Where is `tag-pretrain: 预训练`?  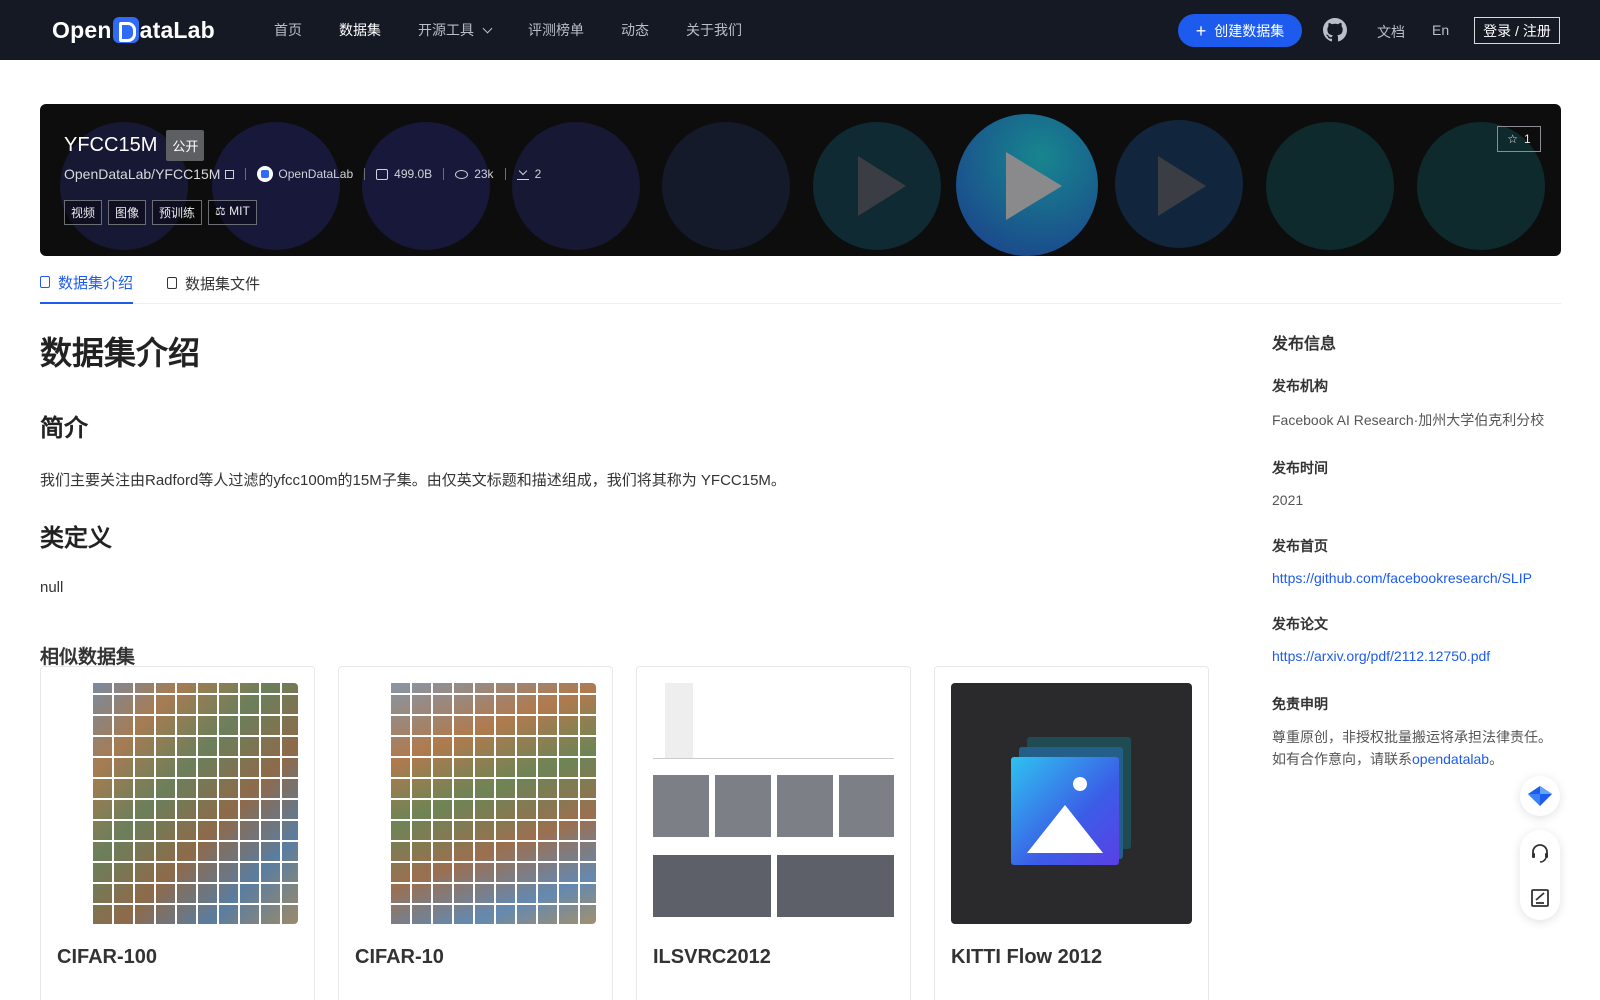 tag-pretrain: 预训练 is located at coordinates (177, 212).